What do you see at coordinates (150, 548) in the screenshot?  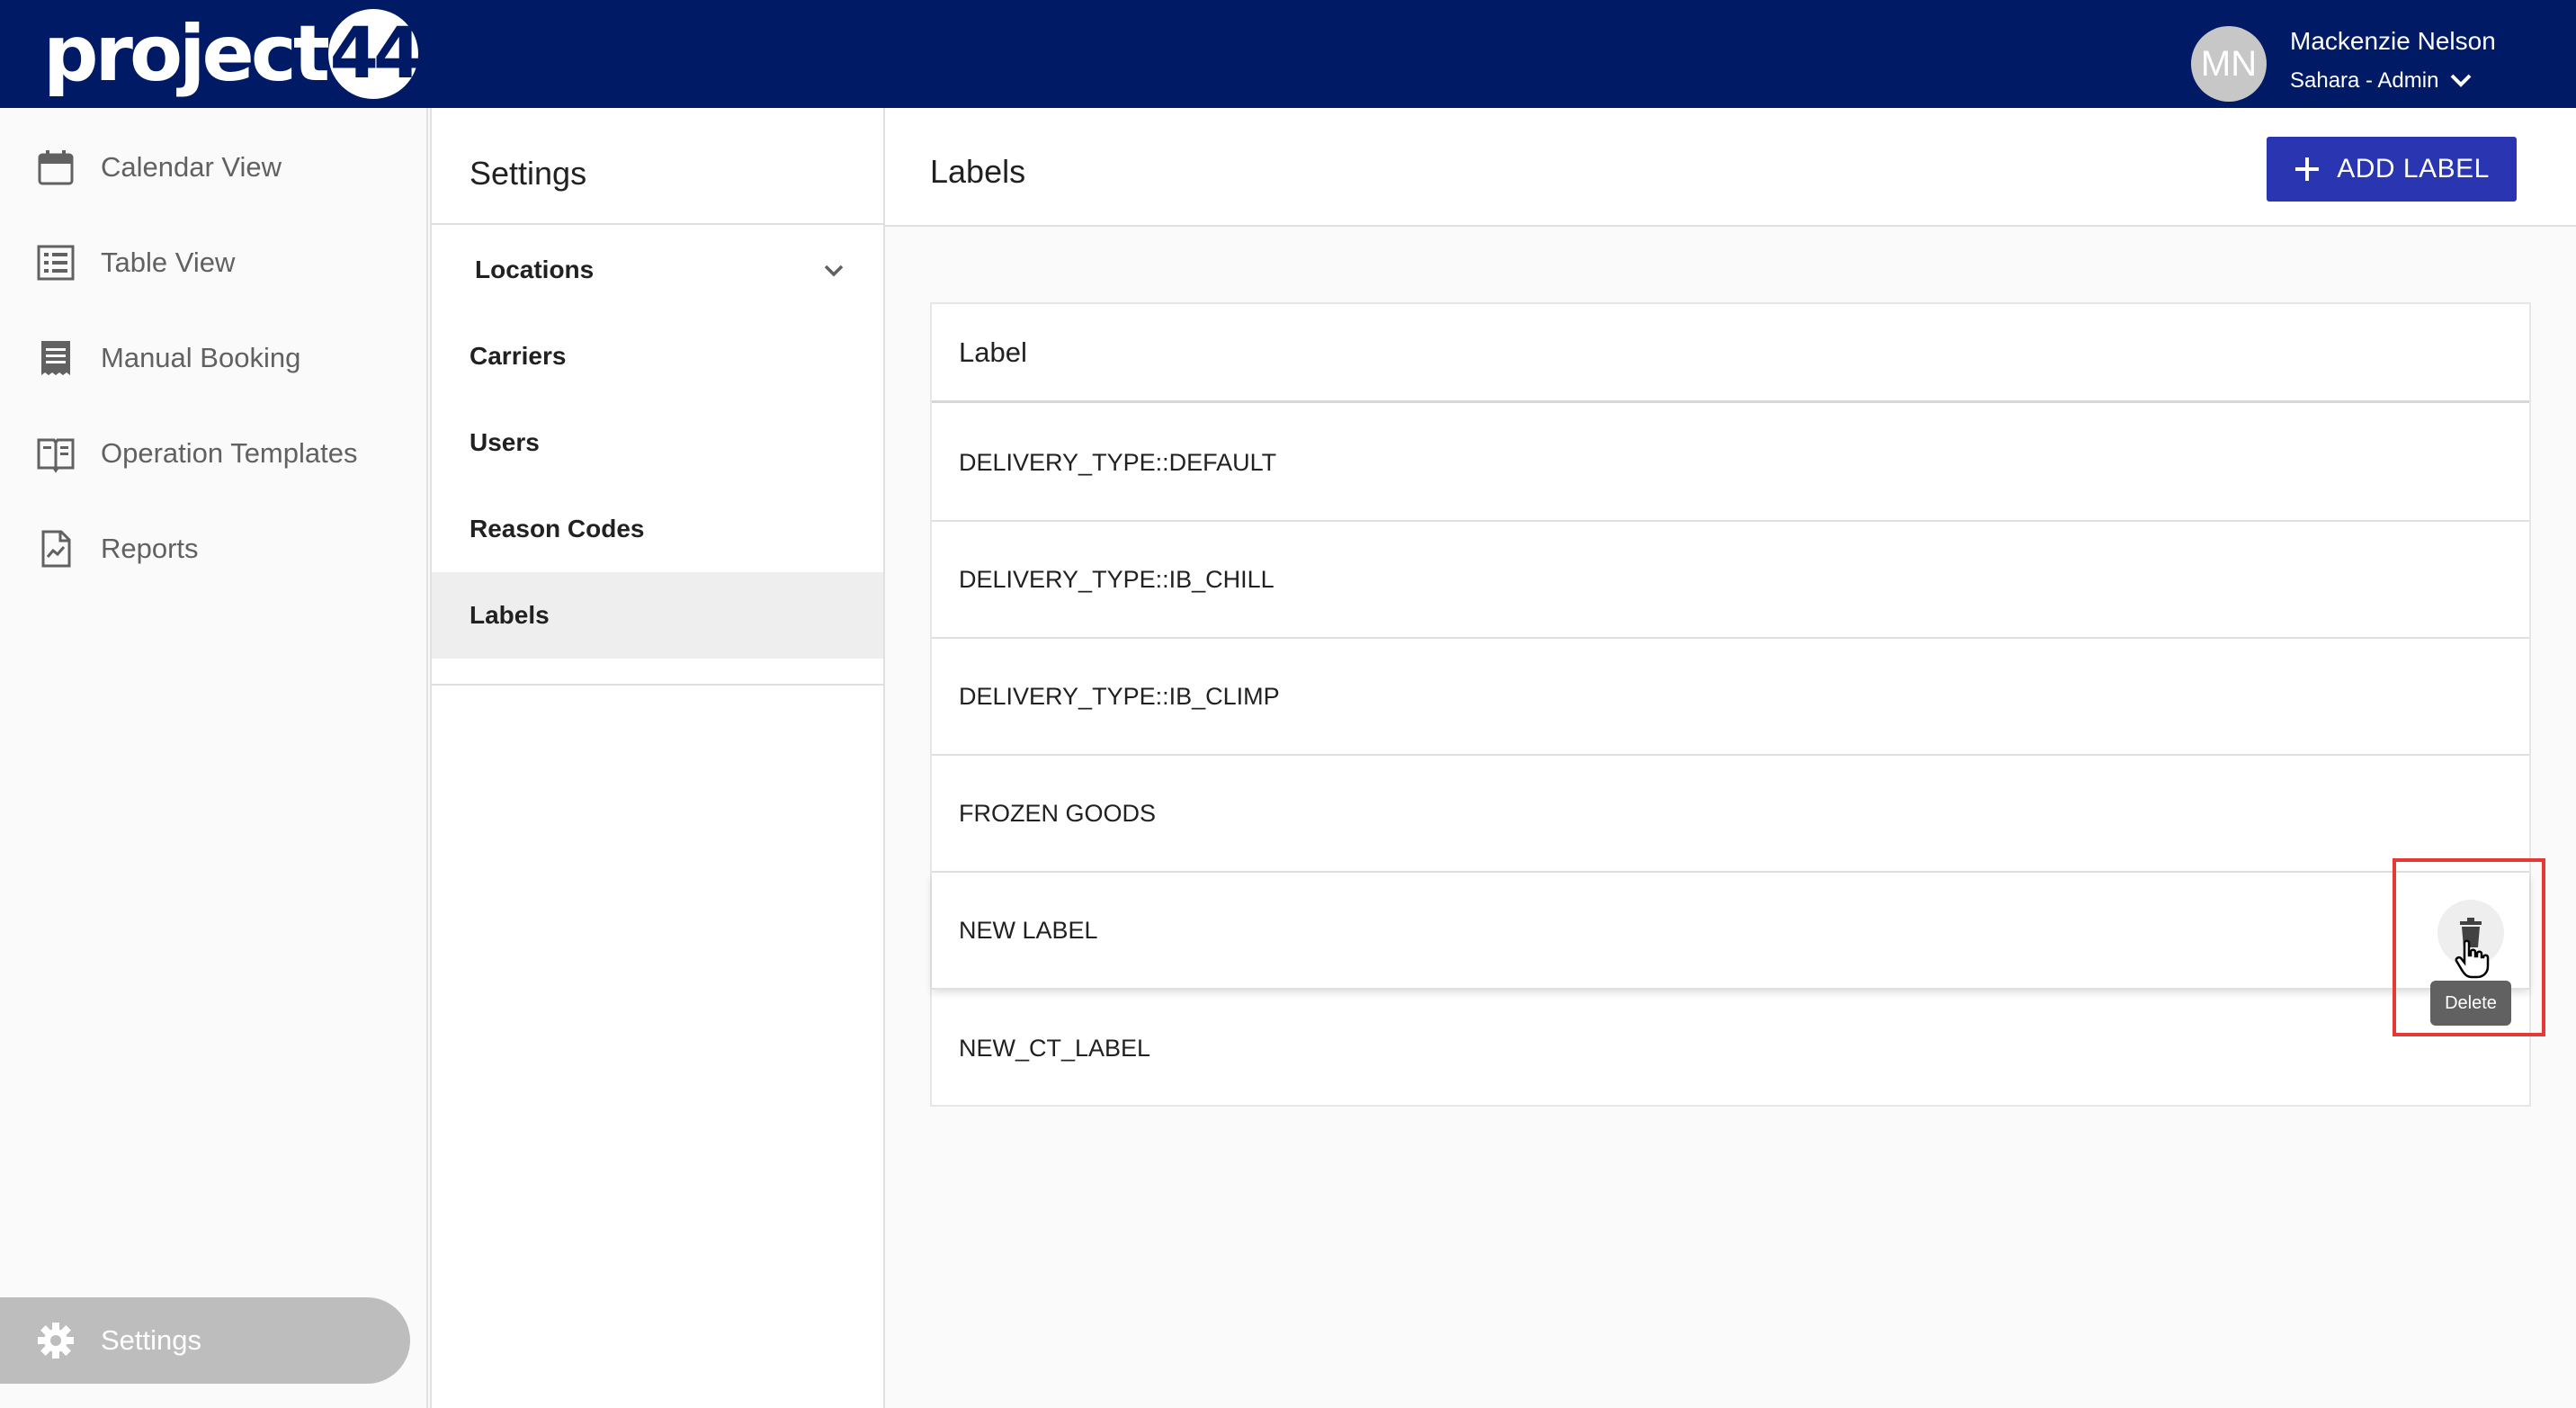 I see `nav-label: Reports` at bounding box center [150, 548].